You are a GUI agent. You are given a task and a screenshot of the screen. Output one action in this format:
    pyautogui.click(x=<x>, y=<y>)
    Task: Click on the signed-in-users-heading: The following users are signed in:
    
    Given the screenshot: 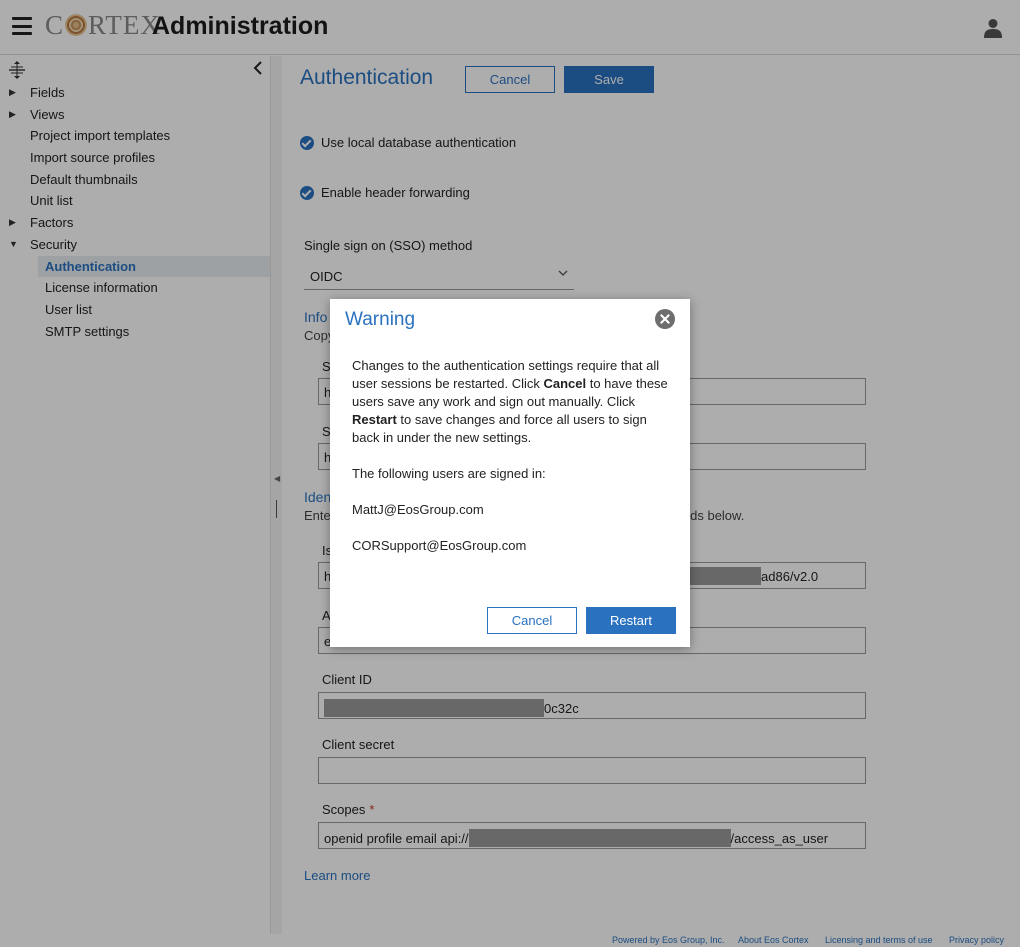 What is the action you would take?
    pyautogui.click(x=449, y=473)
    